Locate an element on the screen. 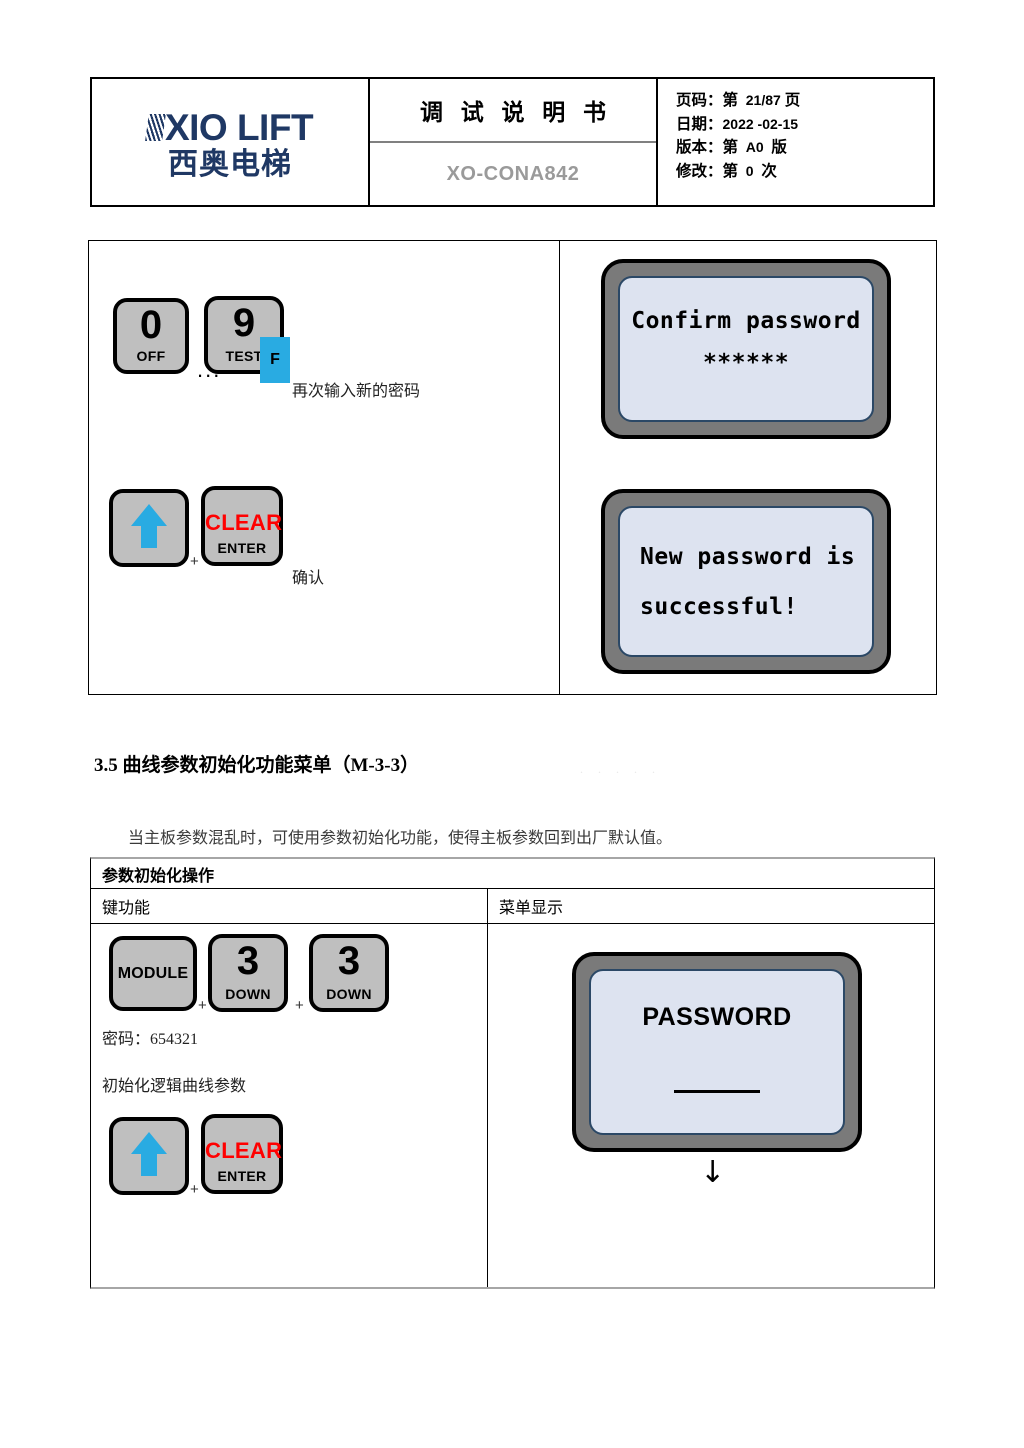 This screenshot has width=1024, height=1448. lcd-display-password-entry: PASSWORD is located at coordinates (717, 1052).